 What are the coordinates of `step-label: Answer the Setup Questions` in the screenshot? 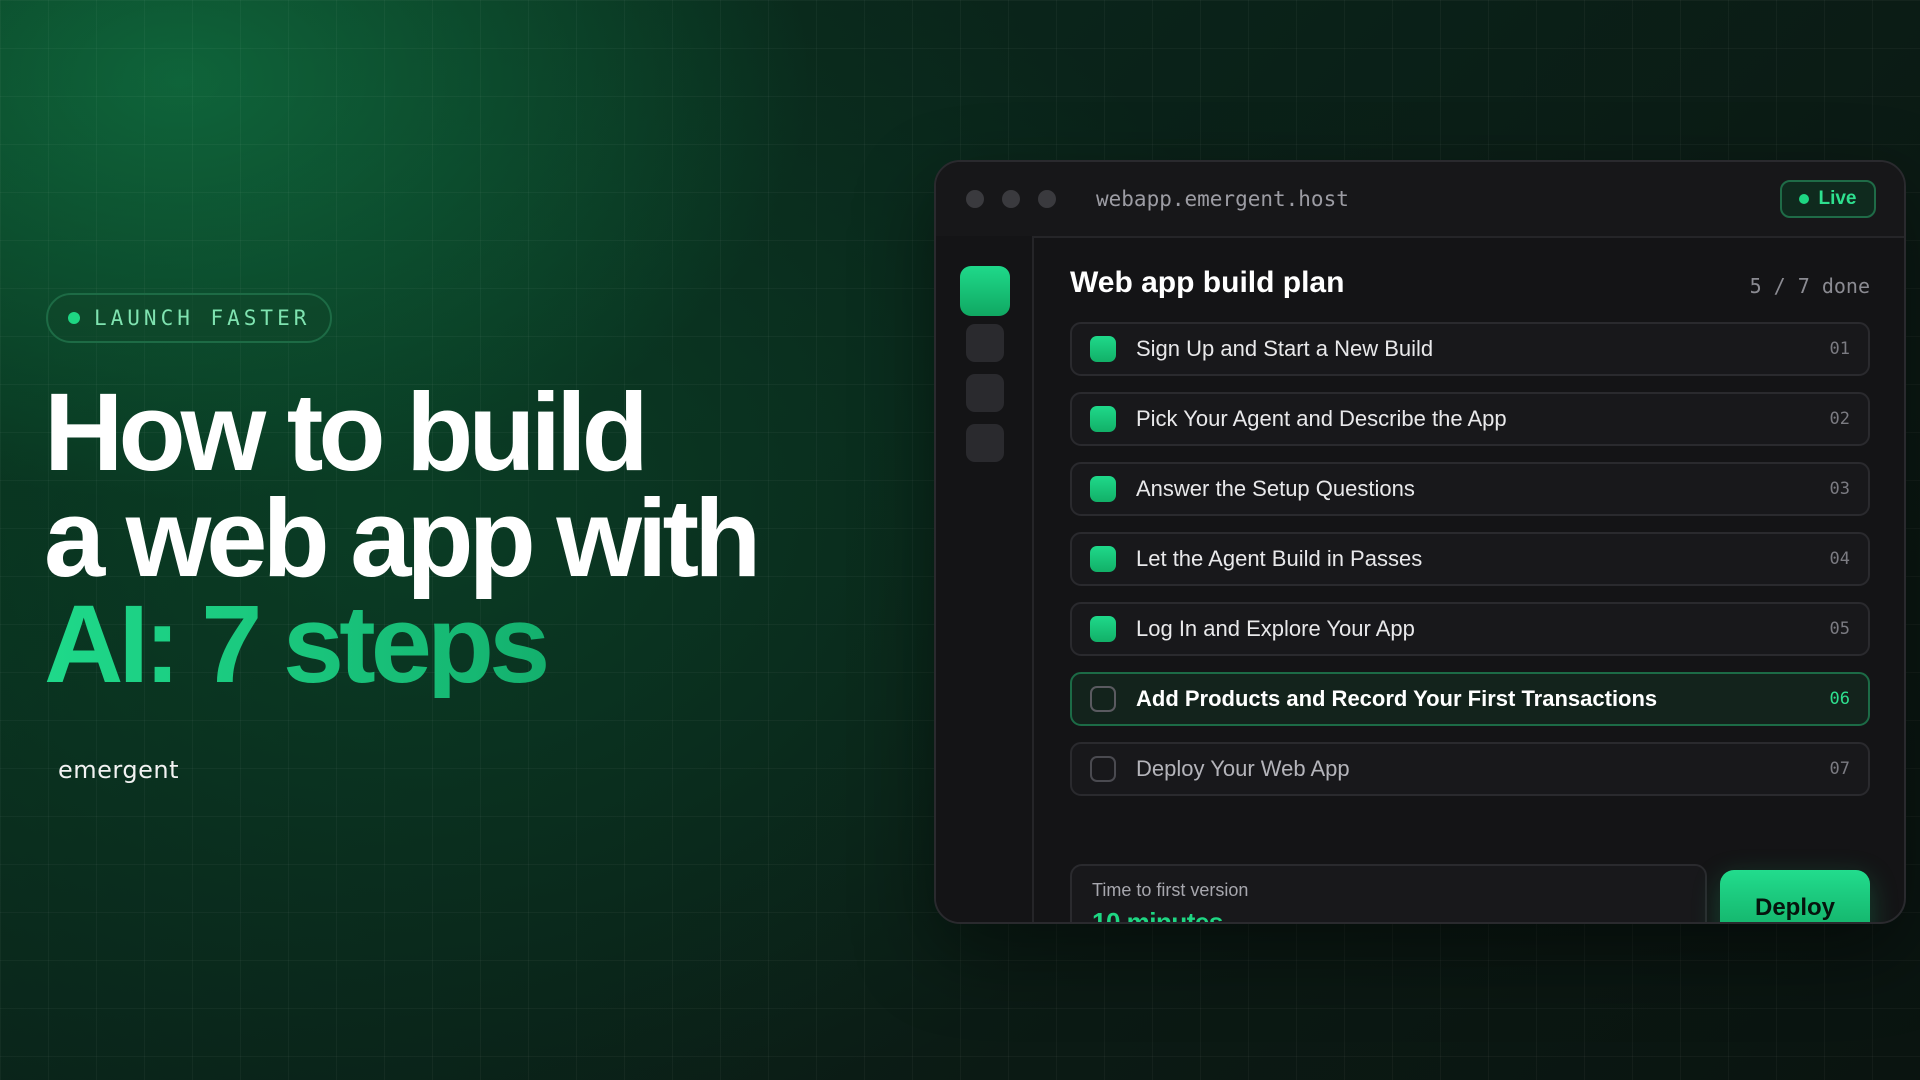 It's located at (1275, 488).